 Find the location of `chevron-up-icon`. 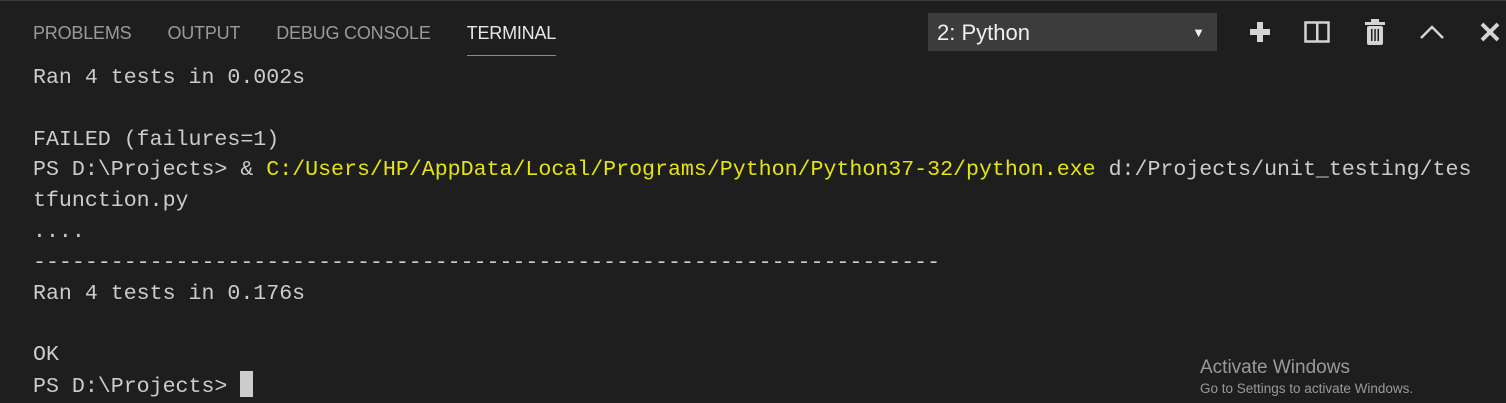

chevron-up-icon is located at coordinates (1432, 32).